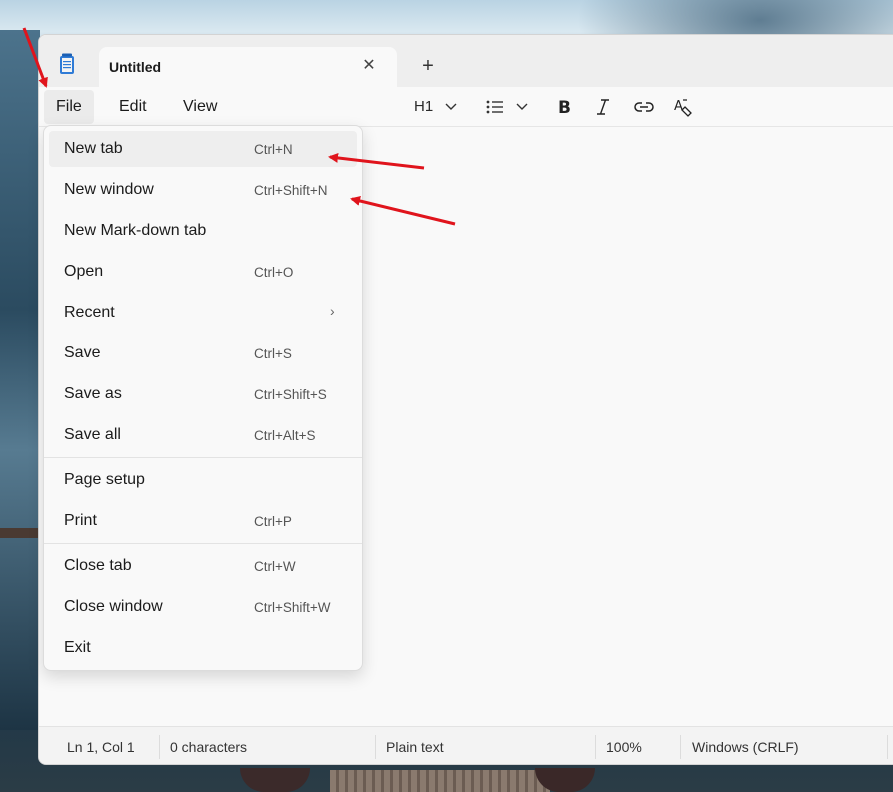 This screenshot has height=792, width=893. I want to click on menu-item-recent: Recent ›, so click(203, 313).